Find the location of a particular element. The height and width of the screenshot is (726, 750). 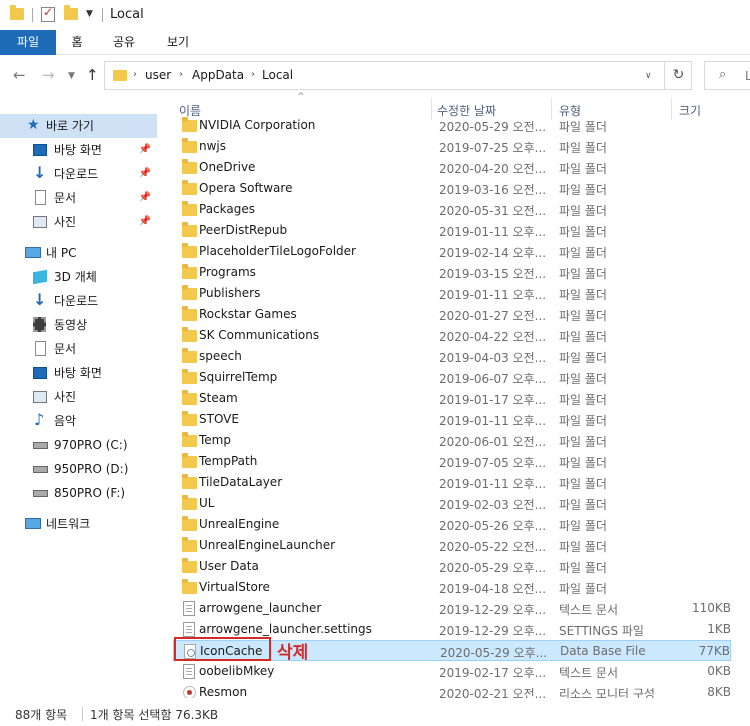

file-row: User Data 2020-05-29 오후... 파일 폴더 is located at coordinates (452, 566).